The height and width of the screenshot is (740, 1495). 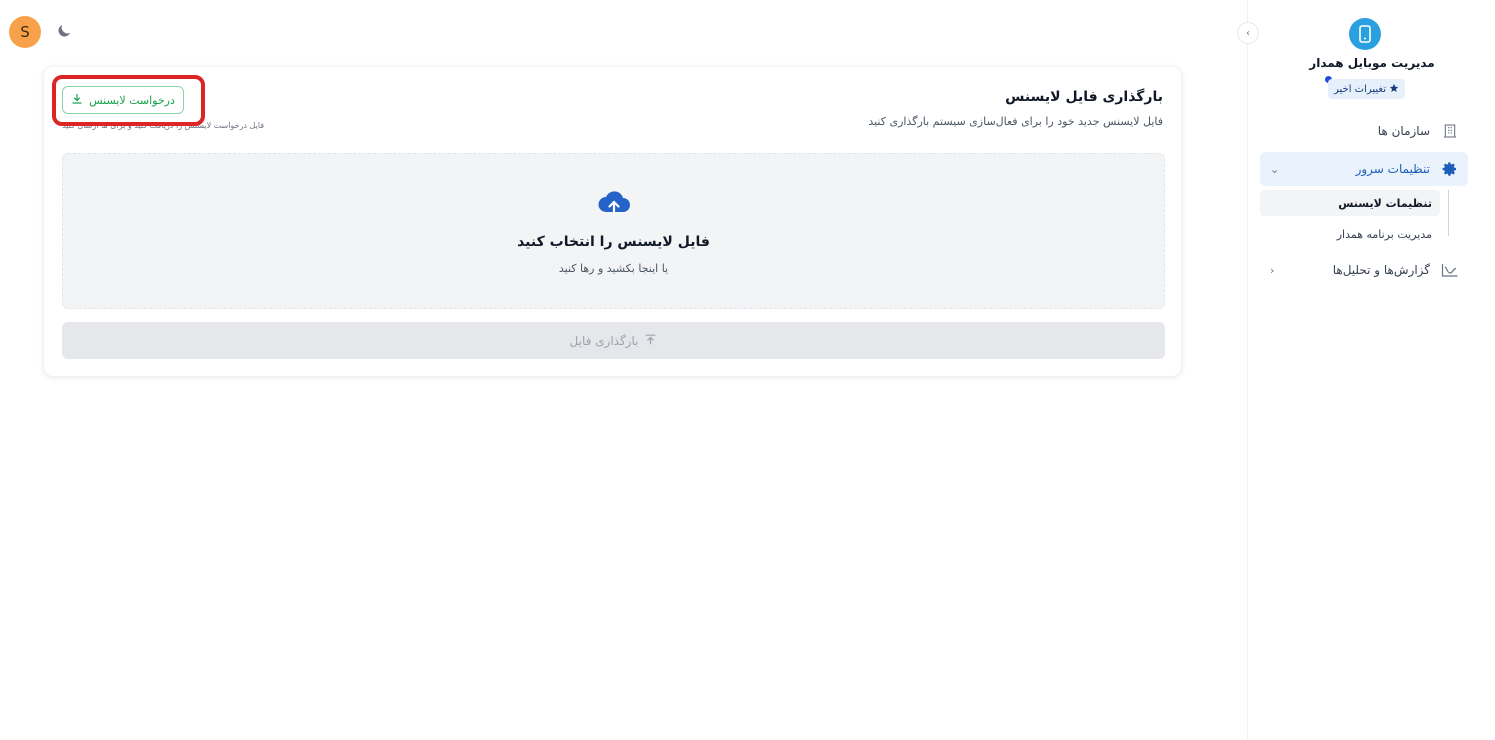 I want to click on upload-icon, so click(x=650, y=341).